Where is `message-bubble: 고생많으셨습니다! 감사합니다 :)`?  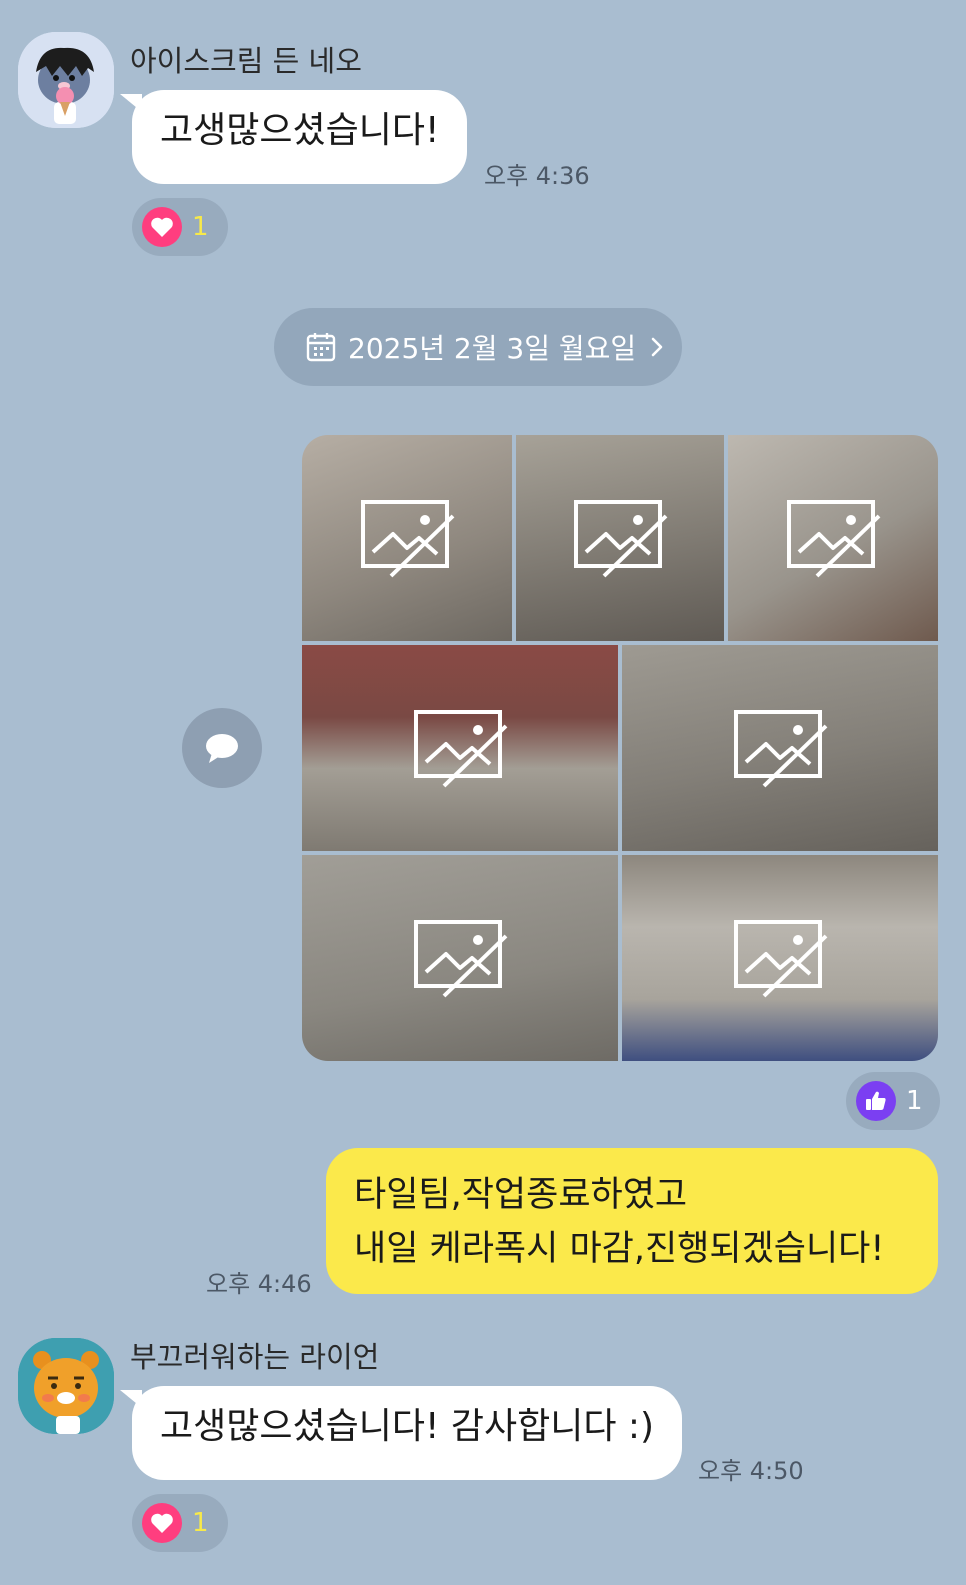 message-bubble: 고생많으셨습니다! 감사합니다 :) is located at coordinates (401, 1433).